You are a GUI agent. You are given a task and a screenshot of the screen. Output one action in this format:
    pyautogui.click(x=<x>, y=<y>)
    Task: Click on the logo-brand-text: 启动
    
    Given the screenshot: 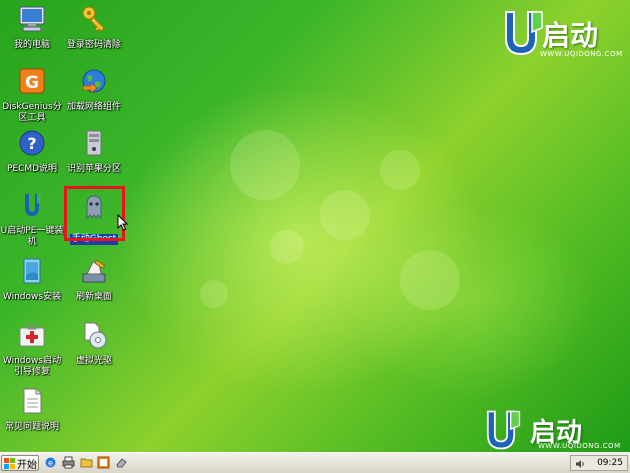 What is the action you would take?
    pyautogui.click(x=570, y=35)
    